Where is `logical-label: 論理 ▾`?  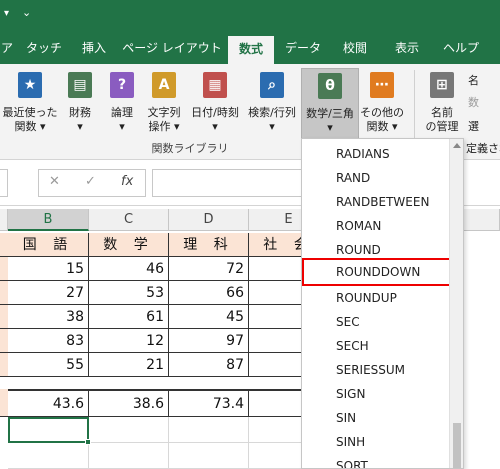
logical-label: 論理 ▾ is located at coordinates (122, 119).